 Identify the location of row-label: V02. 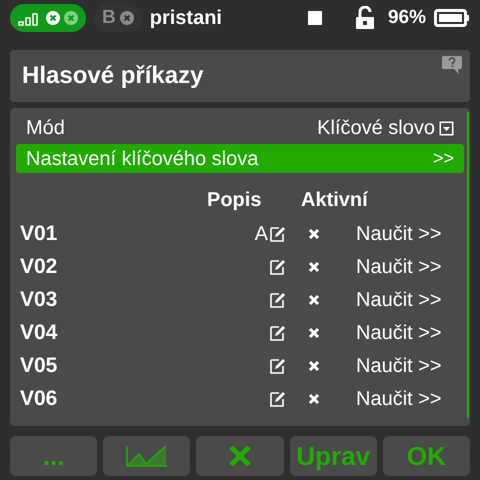
(39, 267).